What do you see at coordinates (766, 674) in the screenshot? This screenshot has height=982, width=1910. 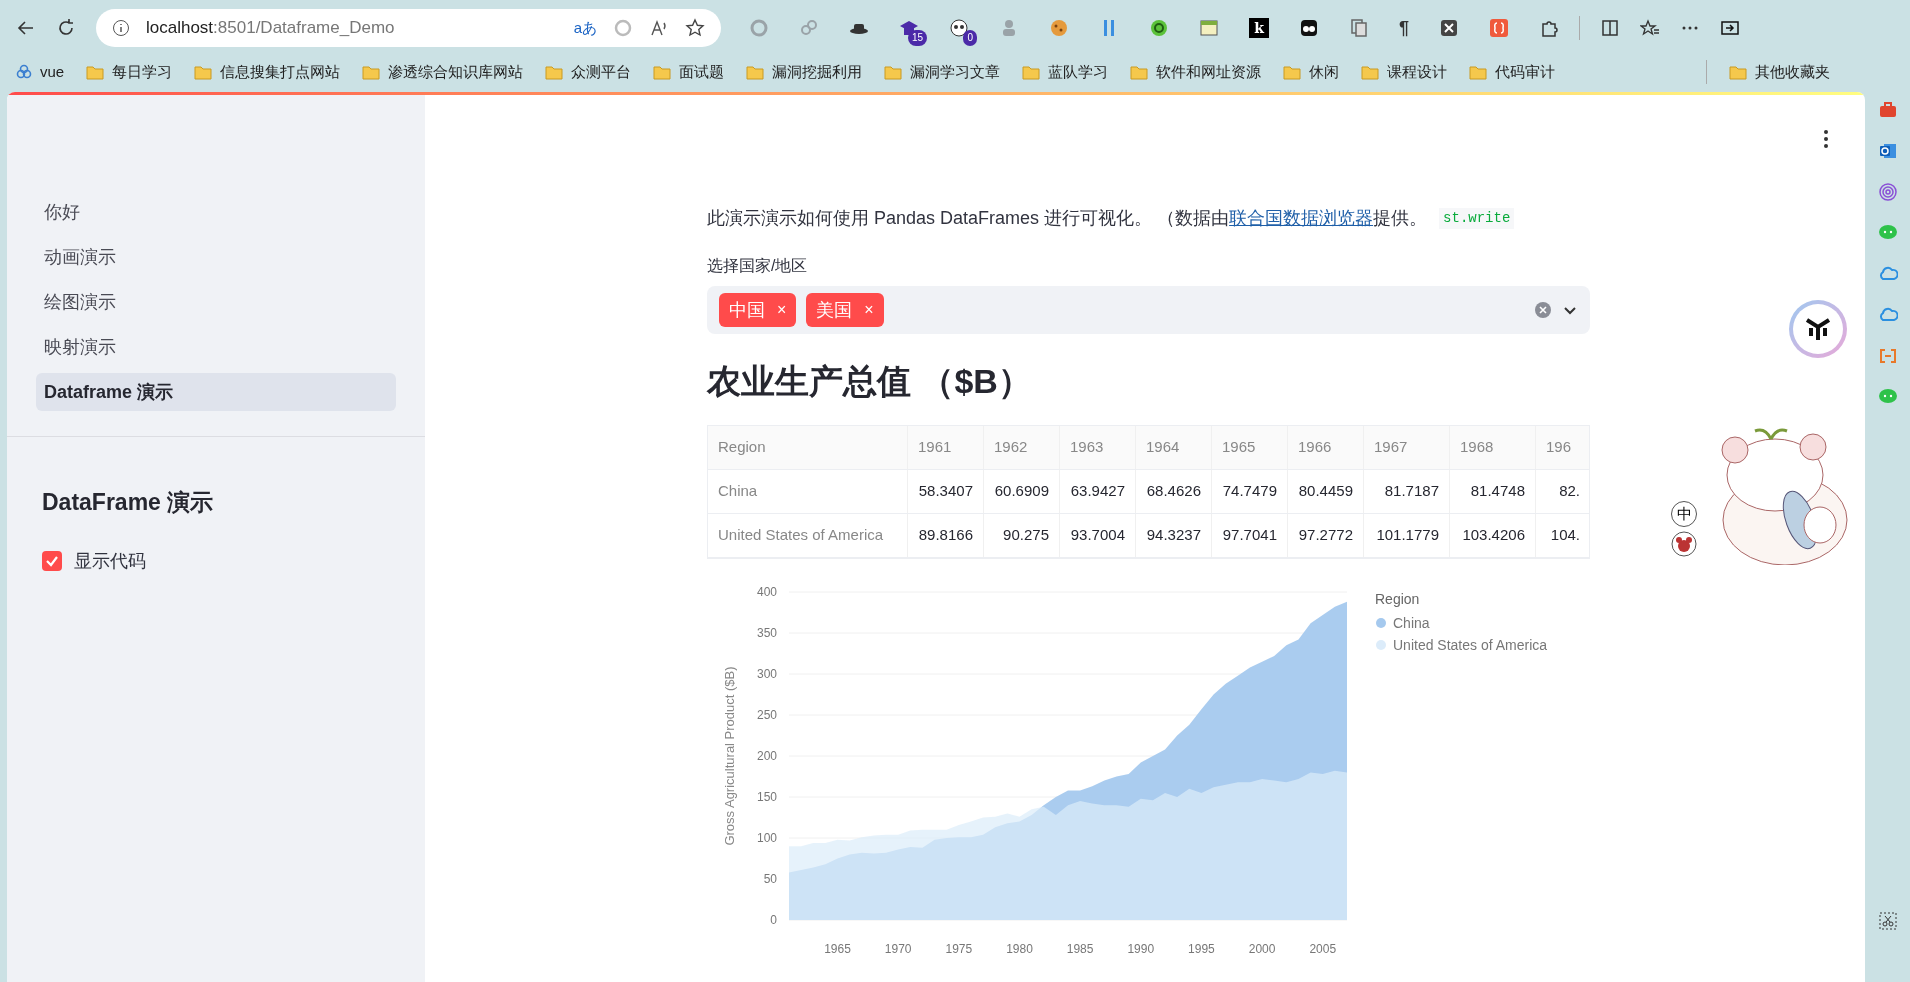 I see `y-tick-label: 300` at bounding box center [766, 674].